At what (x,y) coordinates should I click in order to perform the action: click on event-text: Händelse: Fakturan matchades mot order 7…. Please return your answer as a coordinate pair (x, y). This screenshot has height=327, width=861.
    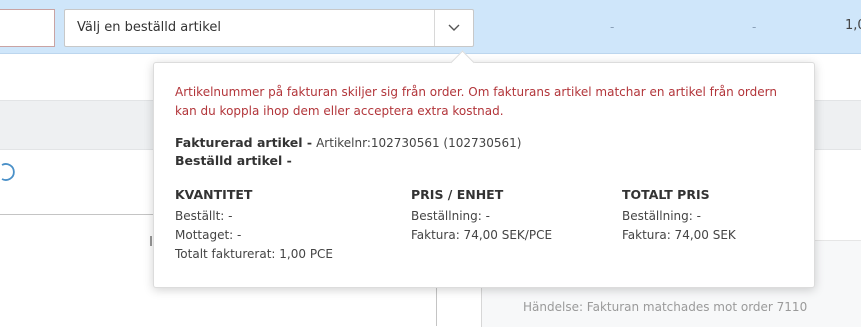
    Looking at the image, I should click on (665, 307).